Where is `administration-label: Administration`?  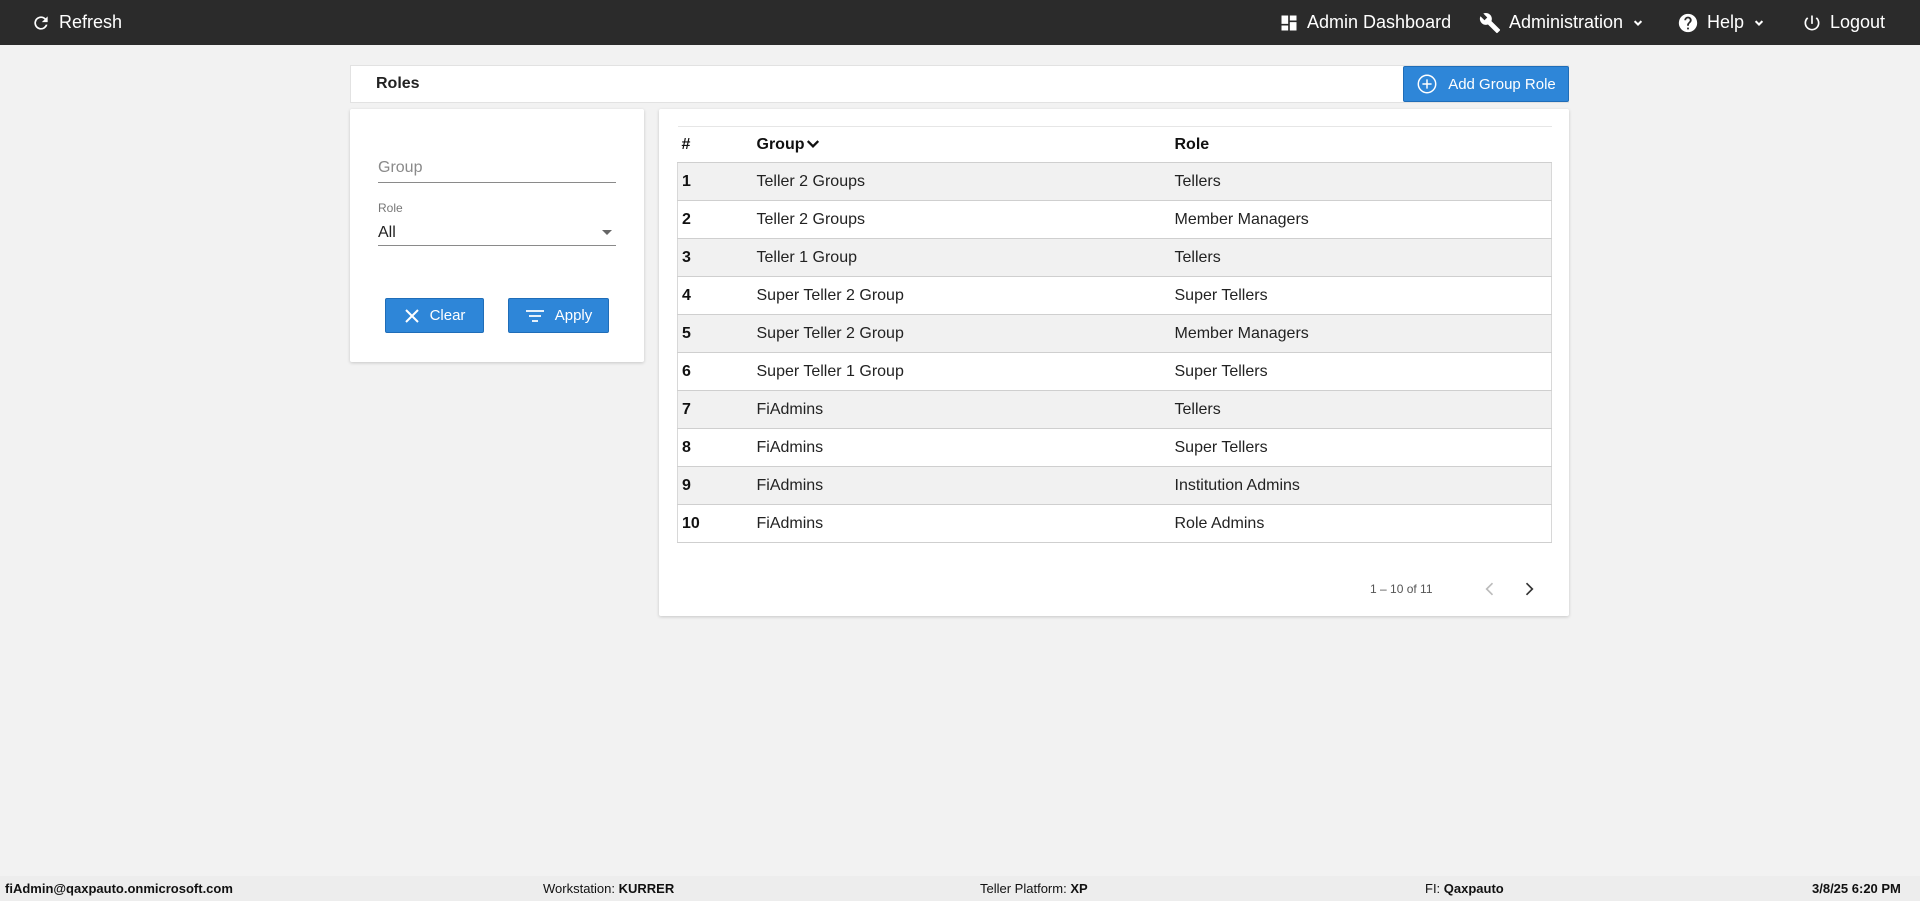 administration-label: Administration is located at coordinates (1566, 22).